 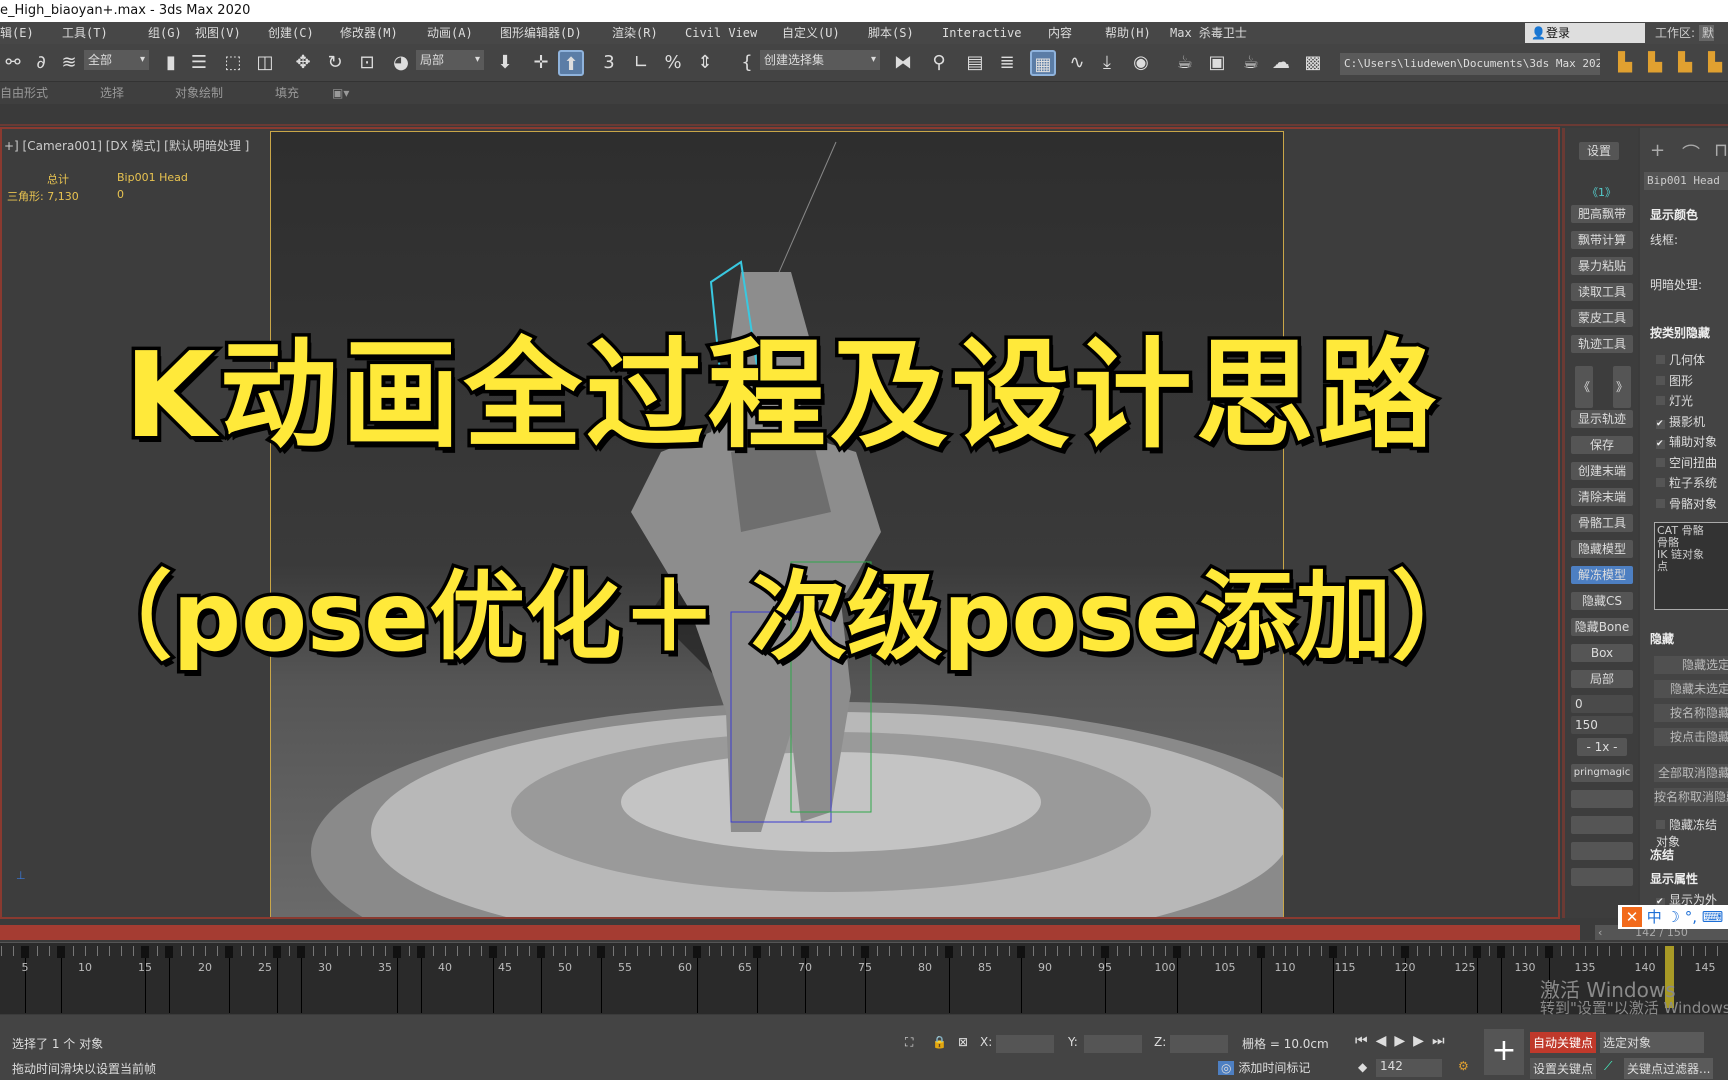 What do you see at coordinates (450, 33) in the screenshot?
I see `menu-item: 动画(A)` at bounding box center [450, 33].